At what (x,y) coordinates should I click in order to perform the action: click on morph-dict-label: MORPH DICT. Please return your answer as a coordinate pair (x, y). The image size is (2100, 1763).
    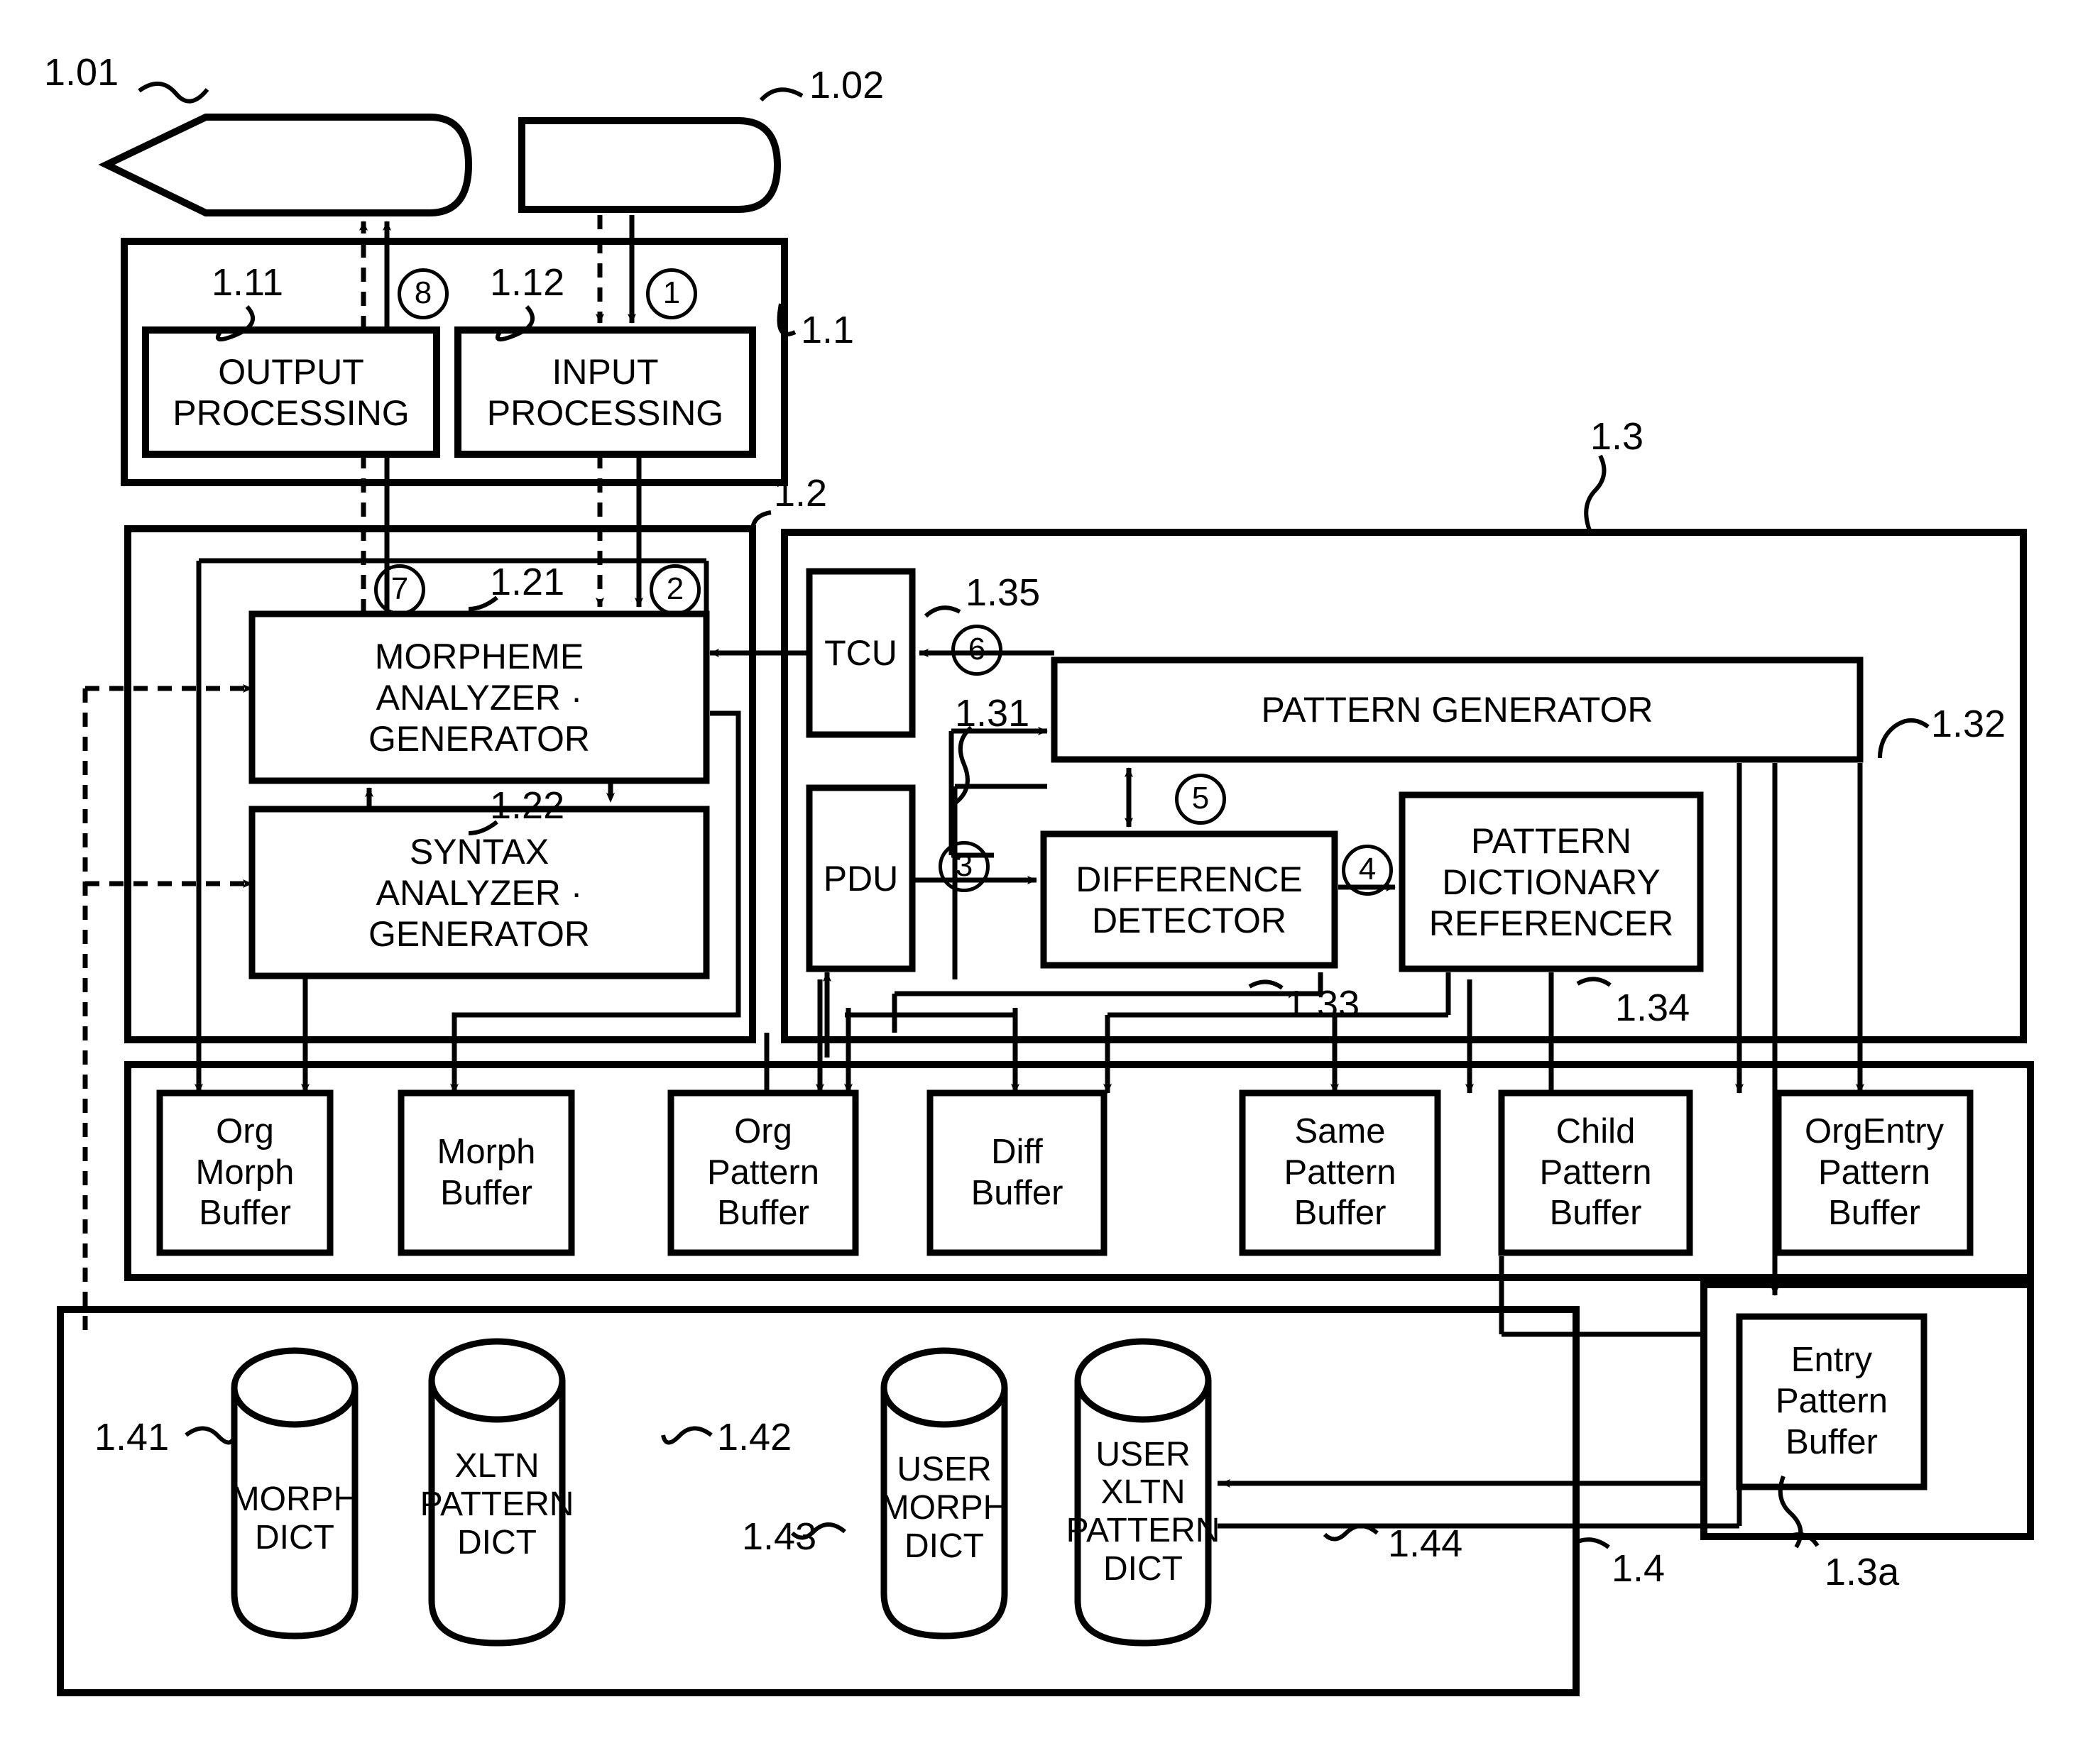
    Looking at the image, I should click on (295, 1518).